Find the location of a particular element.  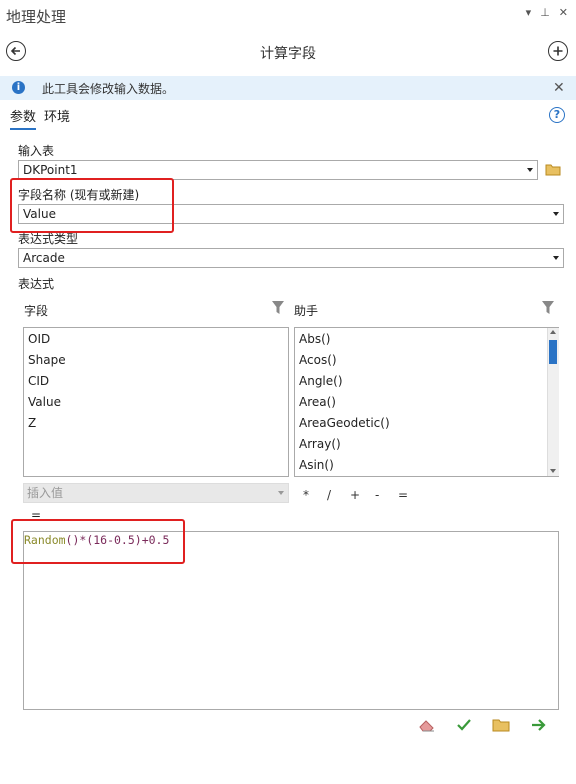

banner-text: 此工具会修改输入数据。 is located at coordinates (108, 89).